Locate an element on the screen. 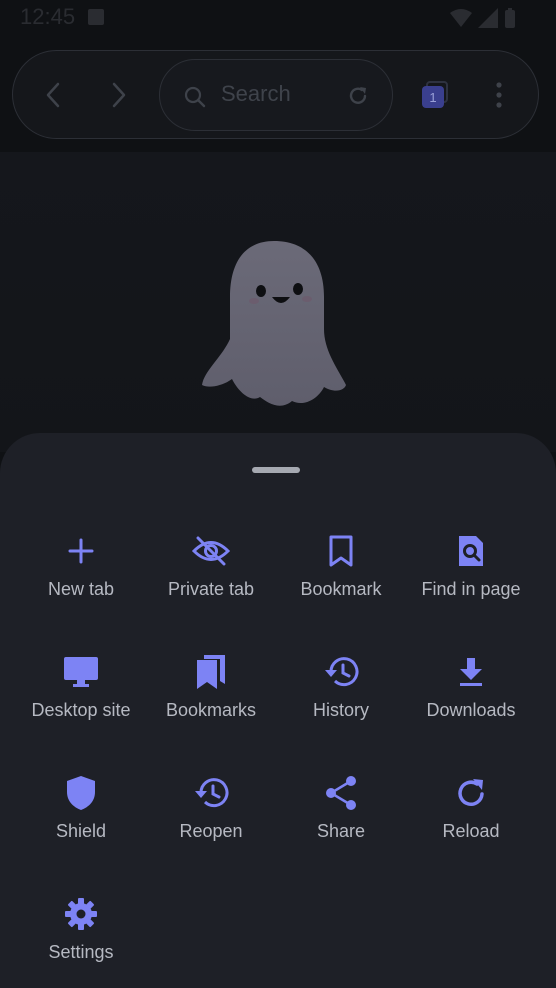 The height and width of the screenshot is (988, 556). menu-item-new-tab: New tab is located at coordinates (81, 581).